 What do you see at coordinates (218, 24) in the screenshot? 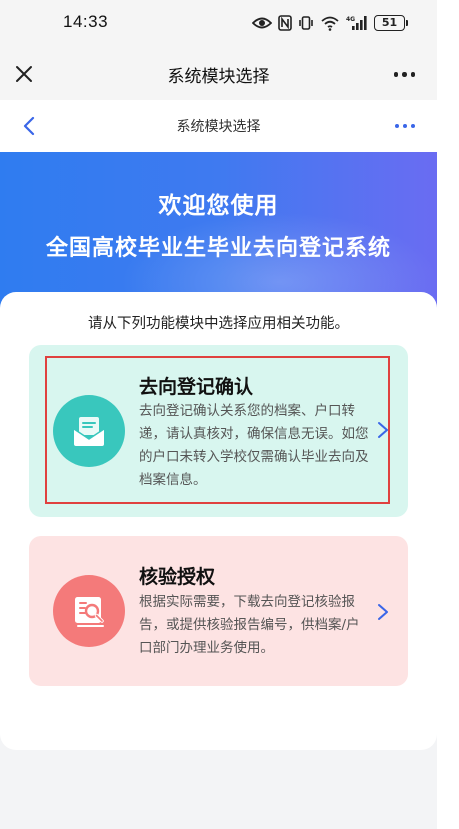
I see `status-bar: 14:33 4G 51` at bounding box center [218, 24].